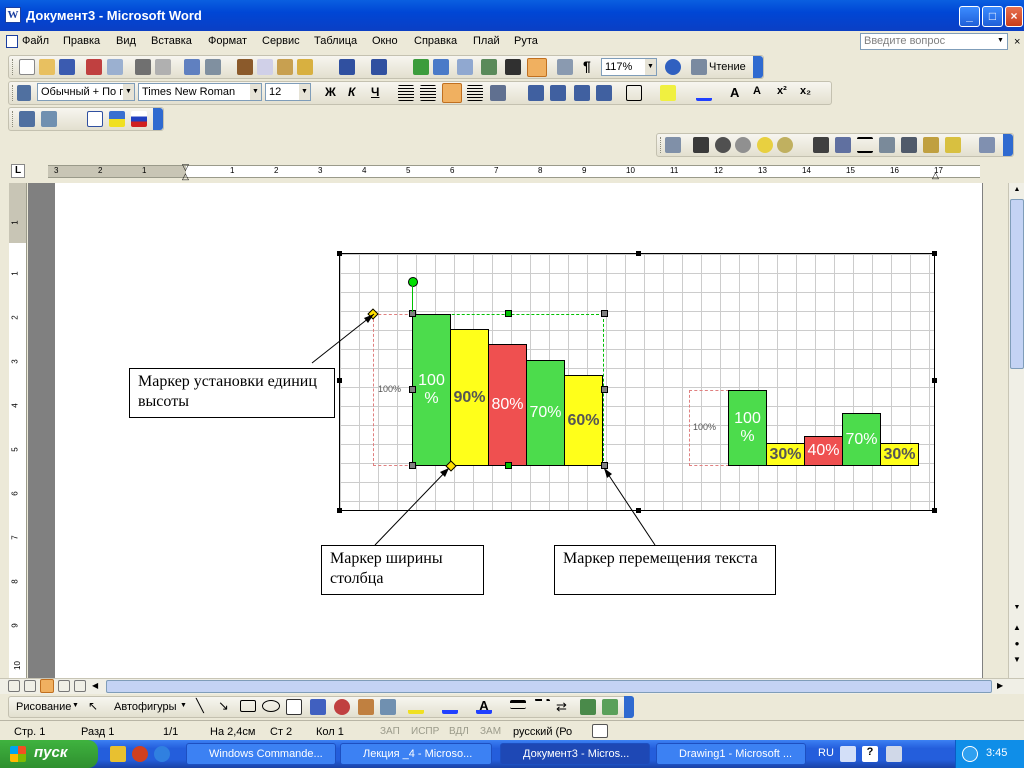 This screenshot has width=1024, height=768. I want to click on hscroll-thumb, so click(549, 686).